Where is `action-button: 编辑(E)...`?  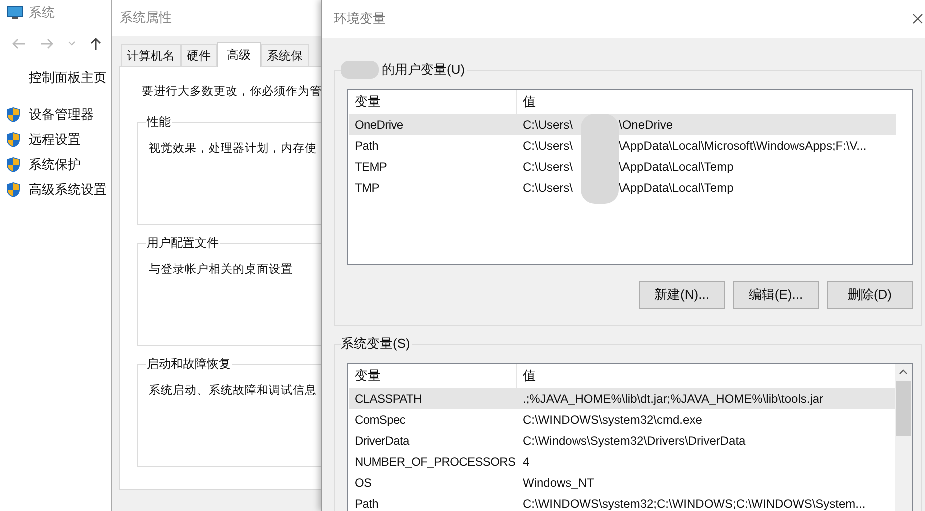
action-button: 编辑(E)... is located at coordinates (776, 295).